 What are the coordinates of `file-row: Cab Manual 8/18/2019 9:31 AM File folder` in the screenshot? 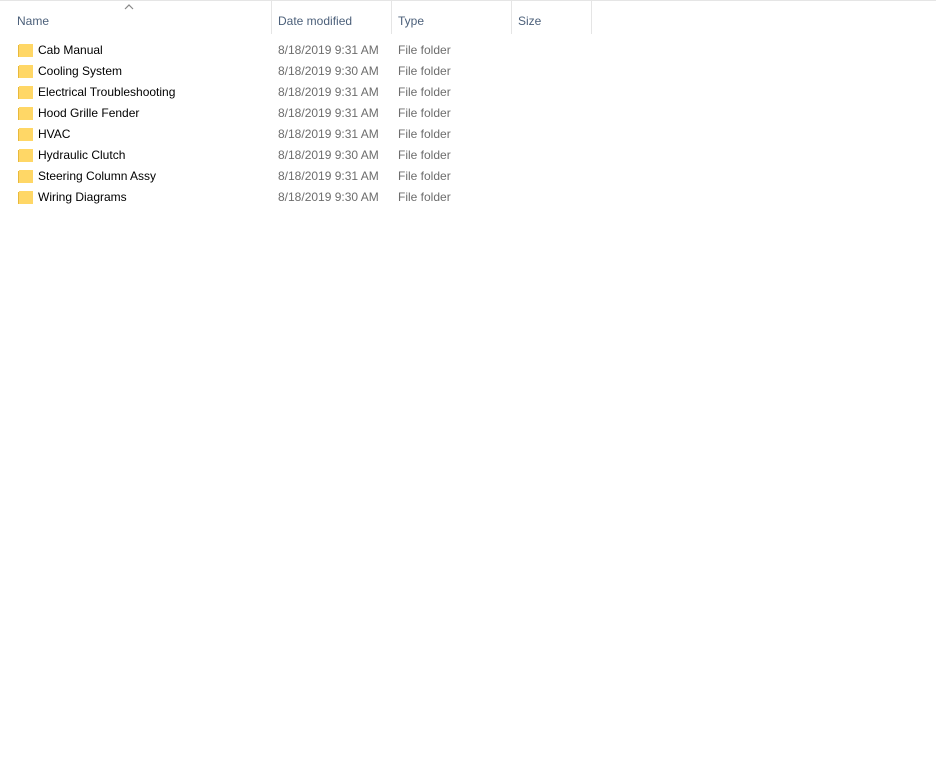 It's located at (300, 50).